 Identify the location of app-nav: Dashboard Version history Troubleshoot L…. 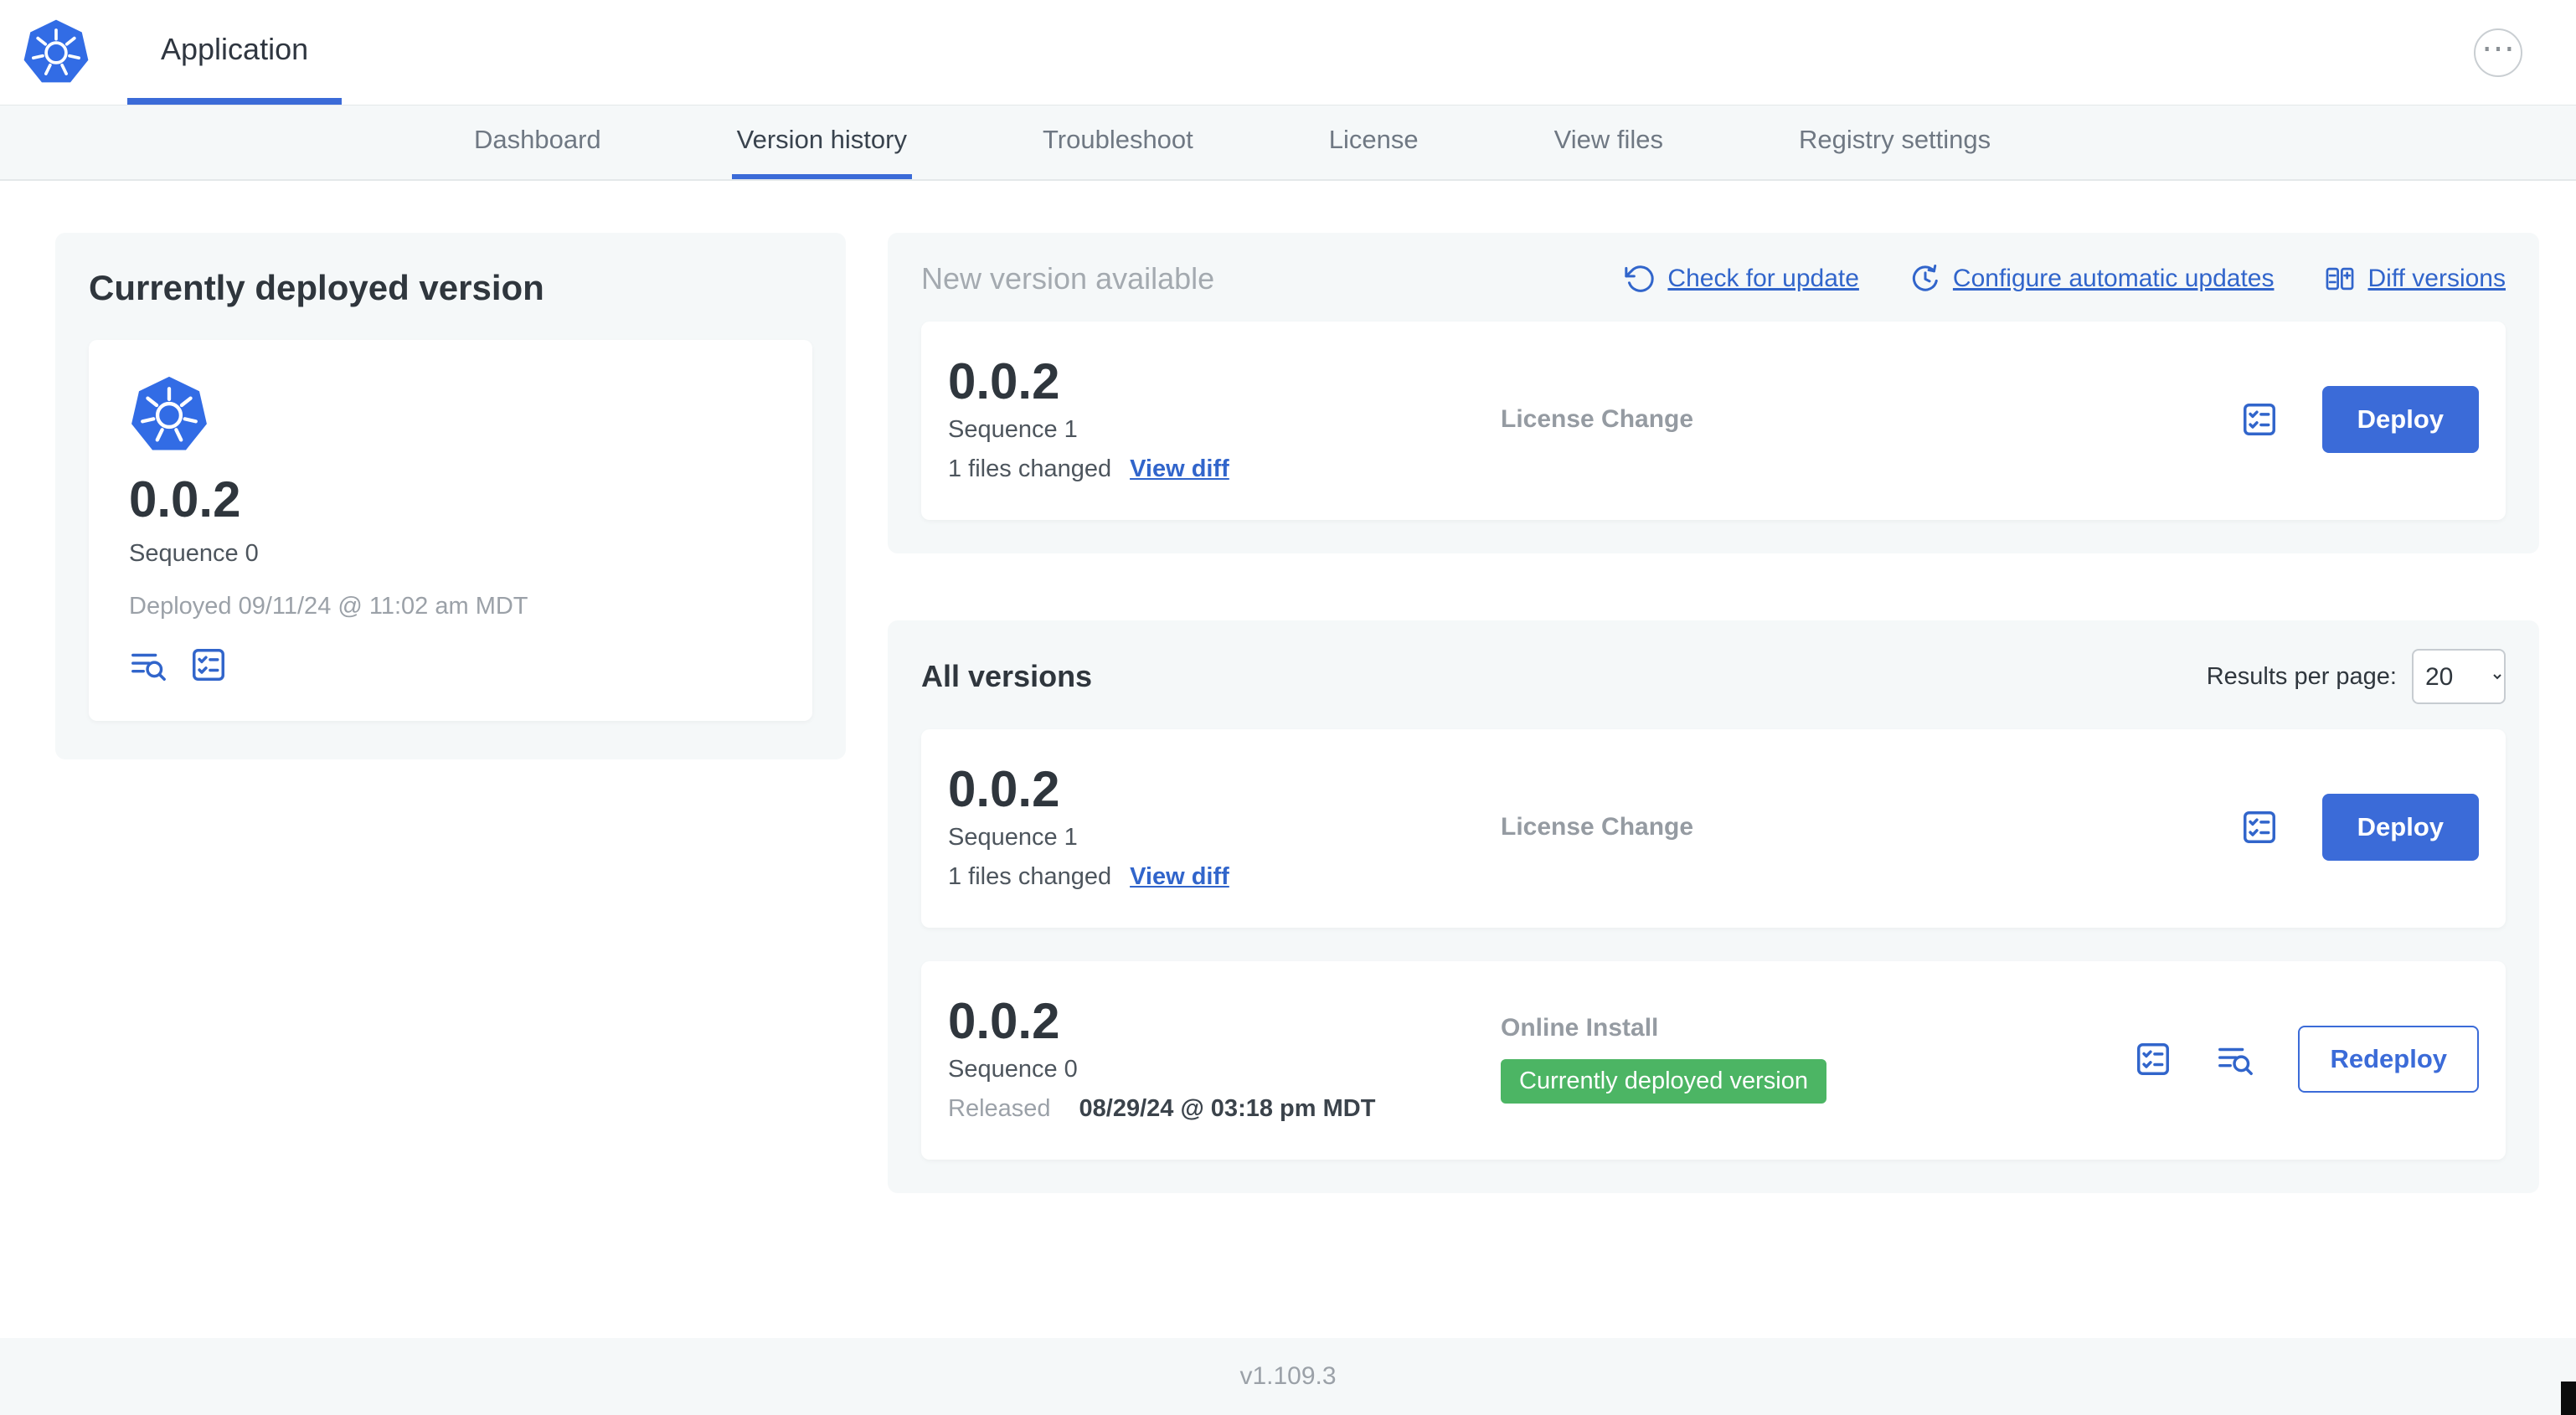
(1288, 143).